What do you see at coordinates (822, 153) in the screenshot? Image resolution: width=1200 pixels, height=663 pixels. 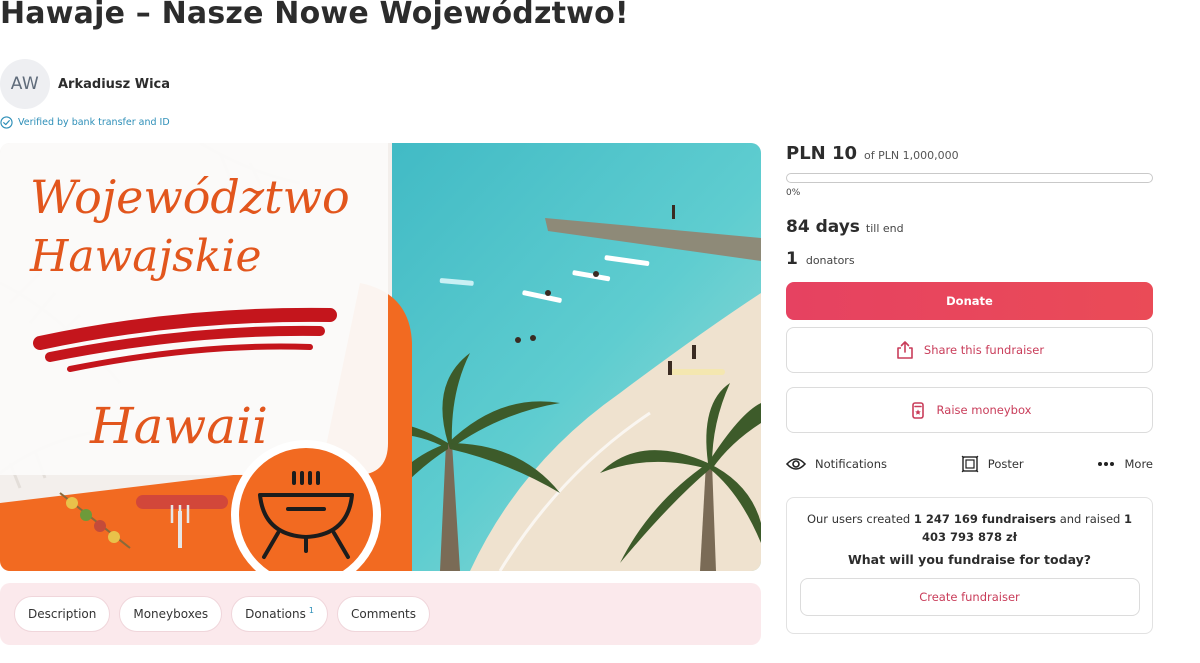 I see `amount-raised-value: PLN 10` at bounding box center [822, 153].